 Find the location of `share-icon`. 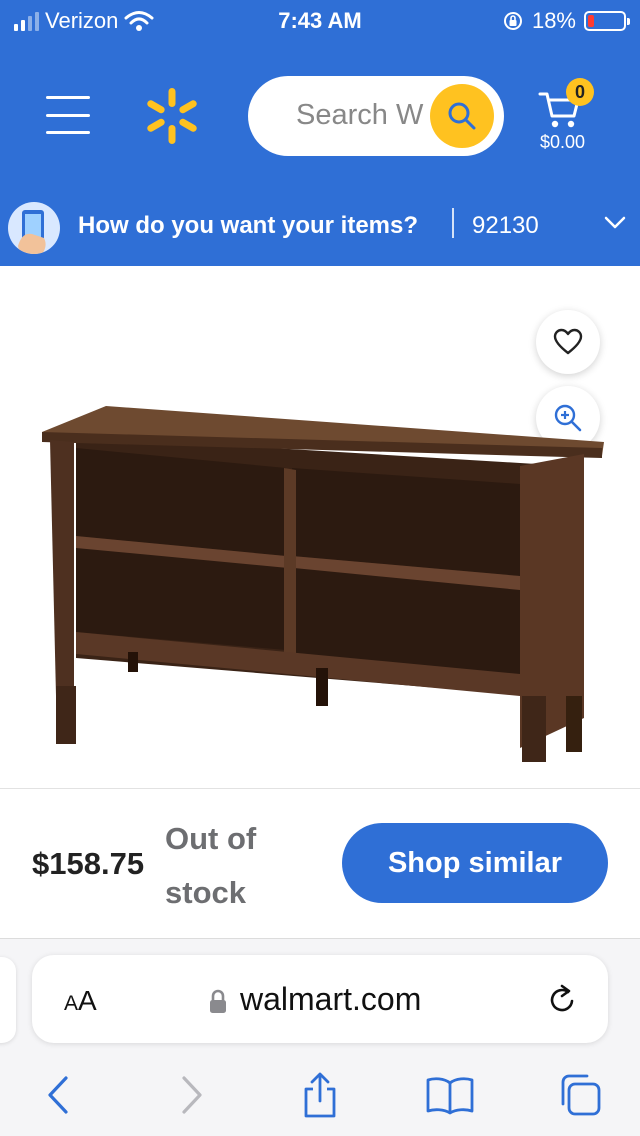

share-icon is located at coordinates (320, 1095).